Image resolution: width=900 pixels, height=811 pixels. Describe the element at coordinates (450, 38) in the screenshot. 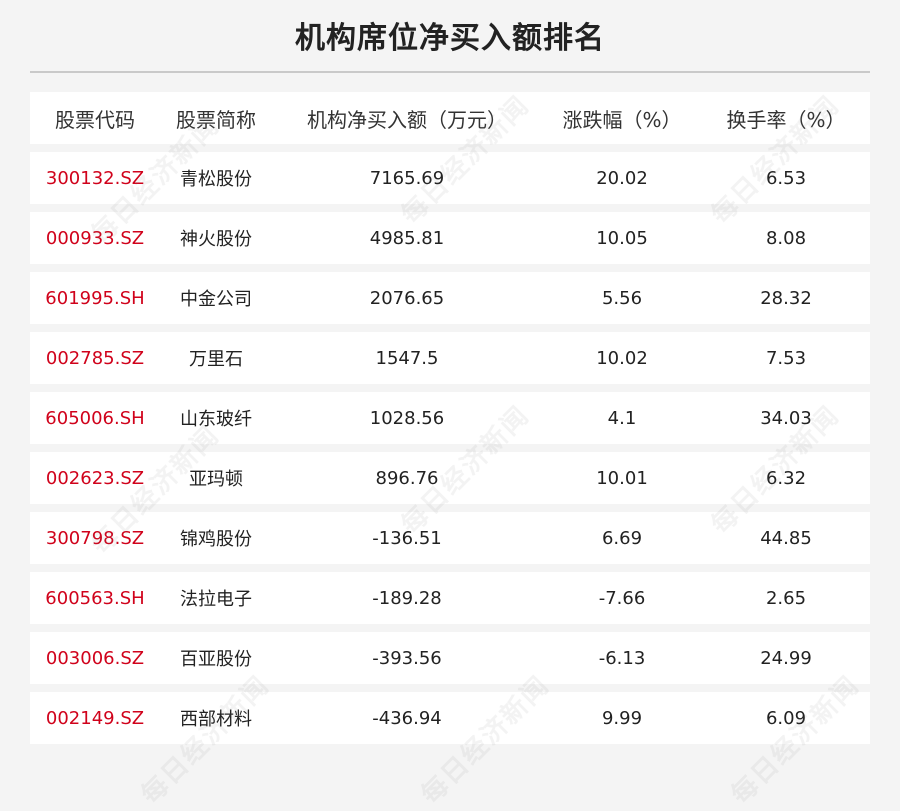

I see `page-title: 机构席位净买入额排名` at that location.